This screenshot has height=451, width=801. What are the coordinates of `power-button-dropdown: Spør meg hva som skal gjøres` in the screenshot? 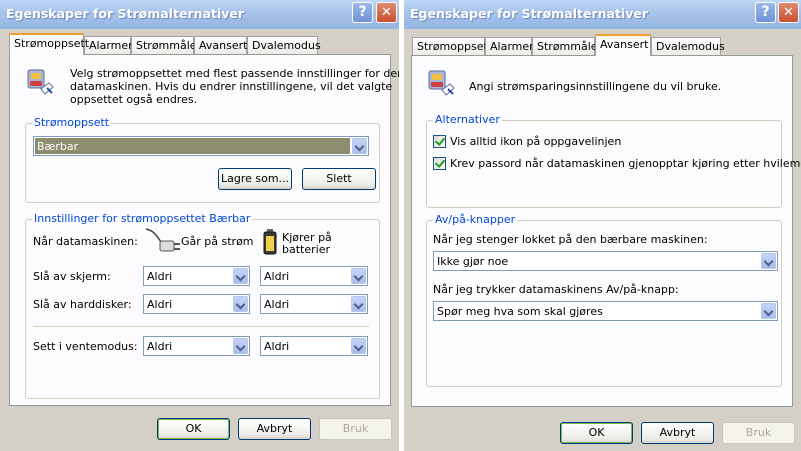 It's located at (605, 311).